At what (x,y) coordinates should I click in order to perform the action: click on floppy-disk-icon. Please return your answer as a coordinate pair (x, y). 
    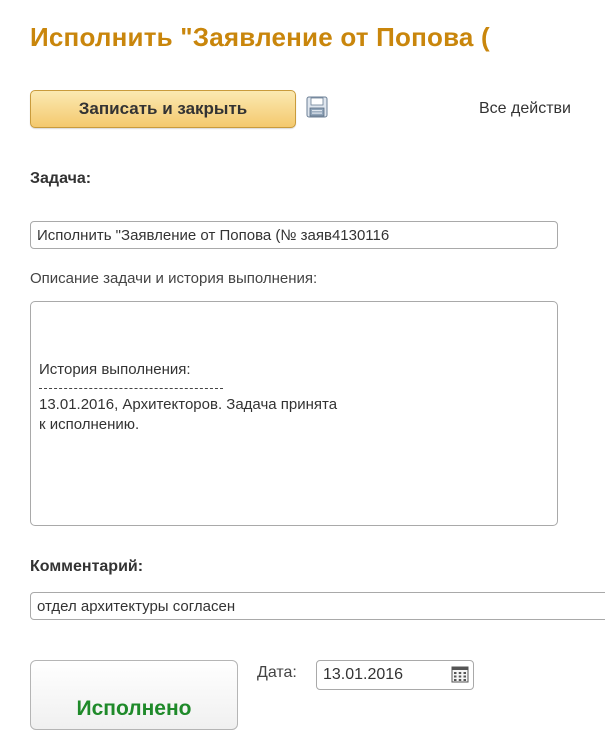
    Looking at the image, I should click on (317, 107).